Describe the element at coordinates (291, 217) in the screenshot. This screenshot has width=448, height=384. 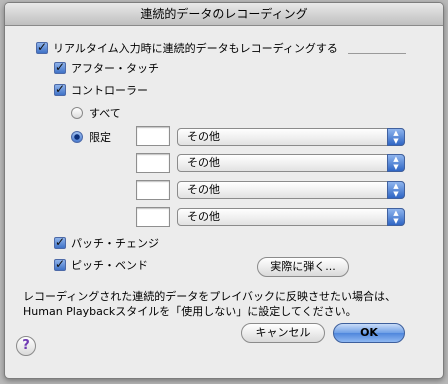
I see `controller-popup-4: その他 ▲ ▼` at that location.